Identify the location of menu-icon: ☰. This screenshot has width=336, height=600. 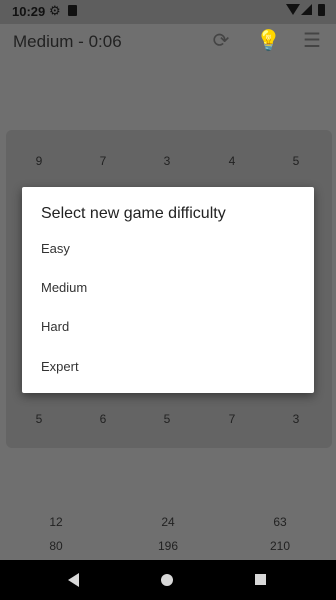
(312, 41).